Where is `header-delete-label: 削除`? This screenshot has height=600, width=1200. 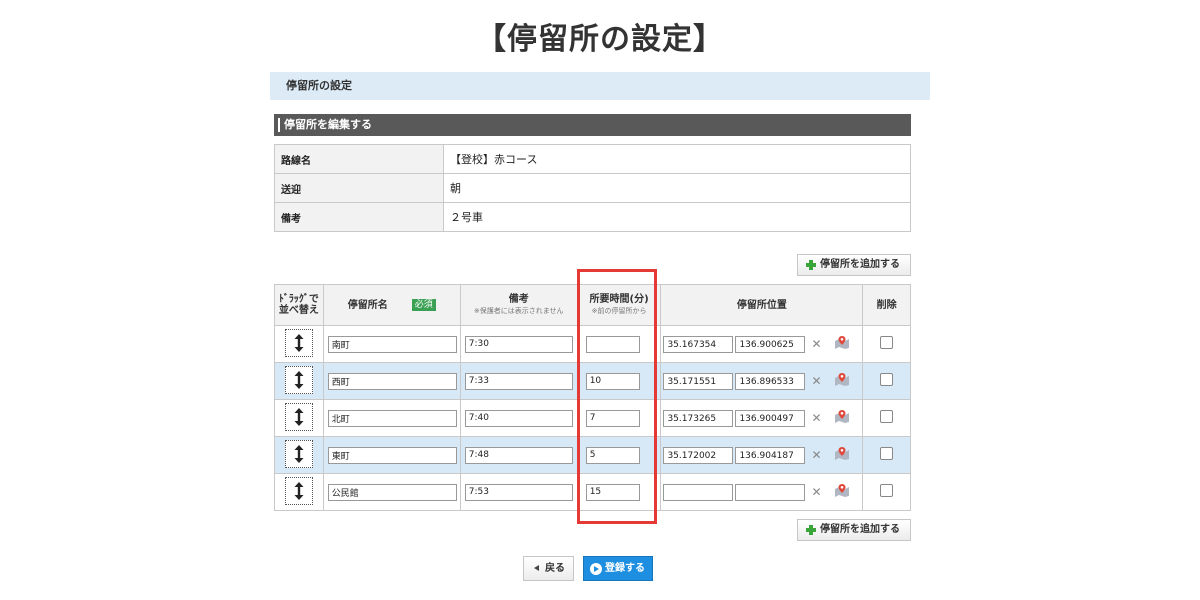
header-delete-label: 削除 is located at coordinates (886, 305).